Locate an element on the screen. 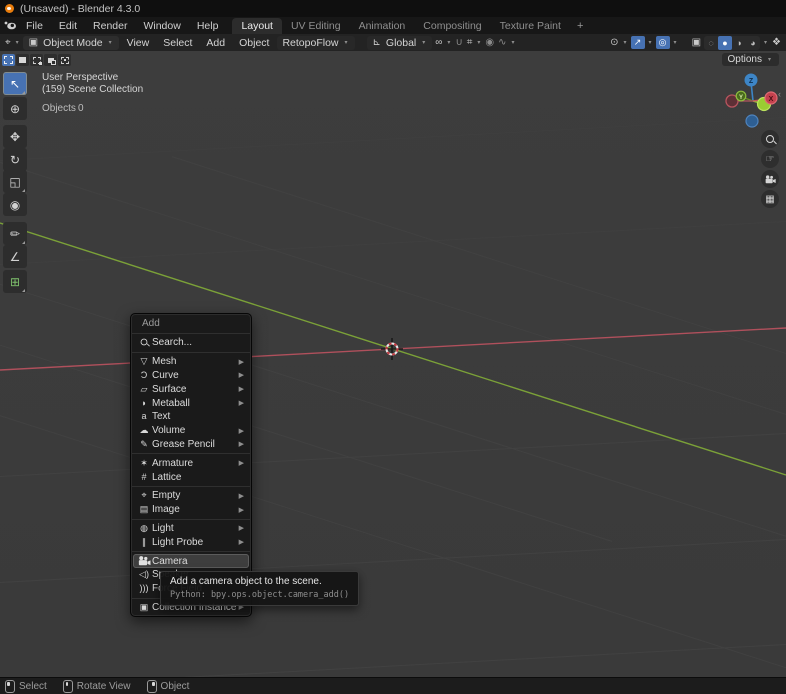 This screenshot has width=786, height=694. snap-target-icon: ⌗ is located at coordinates (470, 42).